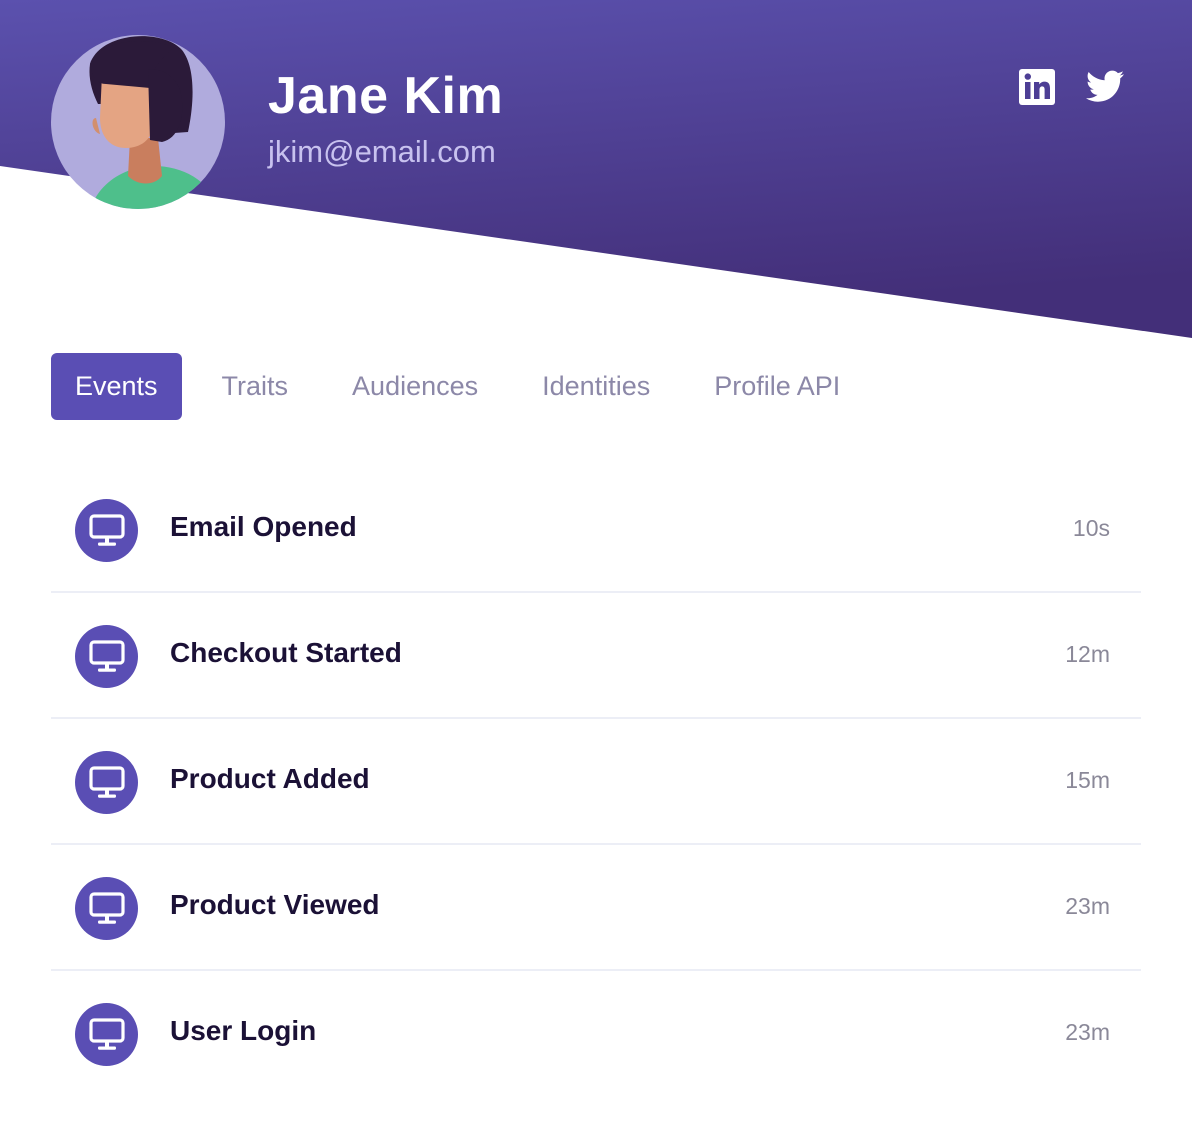 This screenshot has height=1122, width=1192. What do you see at coordinates (270, 778) in the screenshot?
I see `event-name: Product Added` at bounding box center [270, 778].